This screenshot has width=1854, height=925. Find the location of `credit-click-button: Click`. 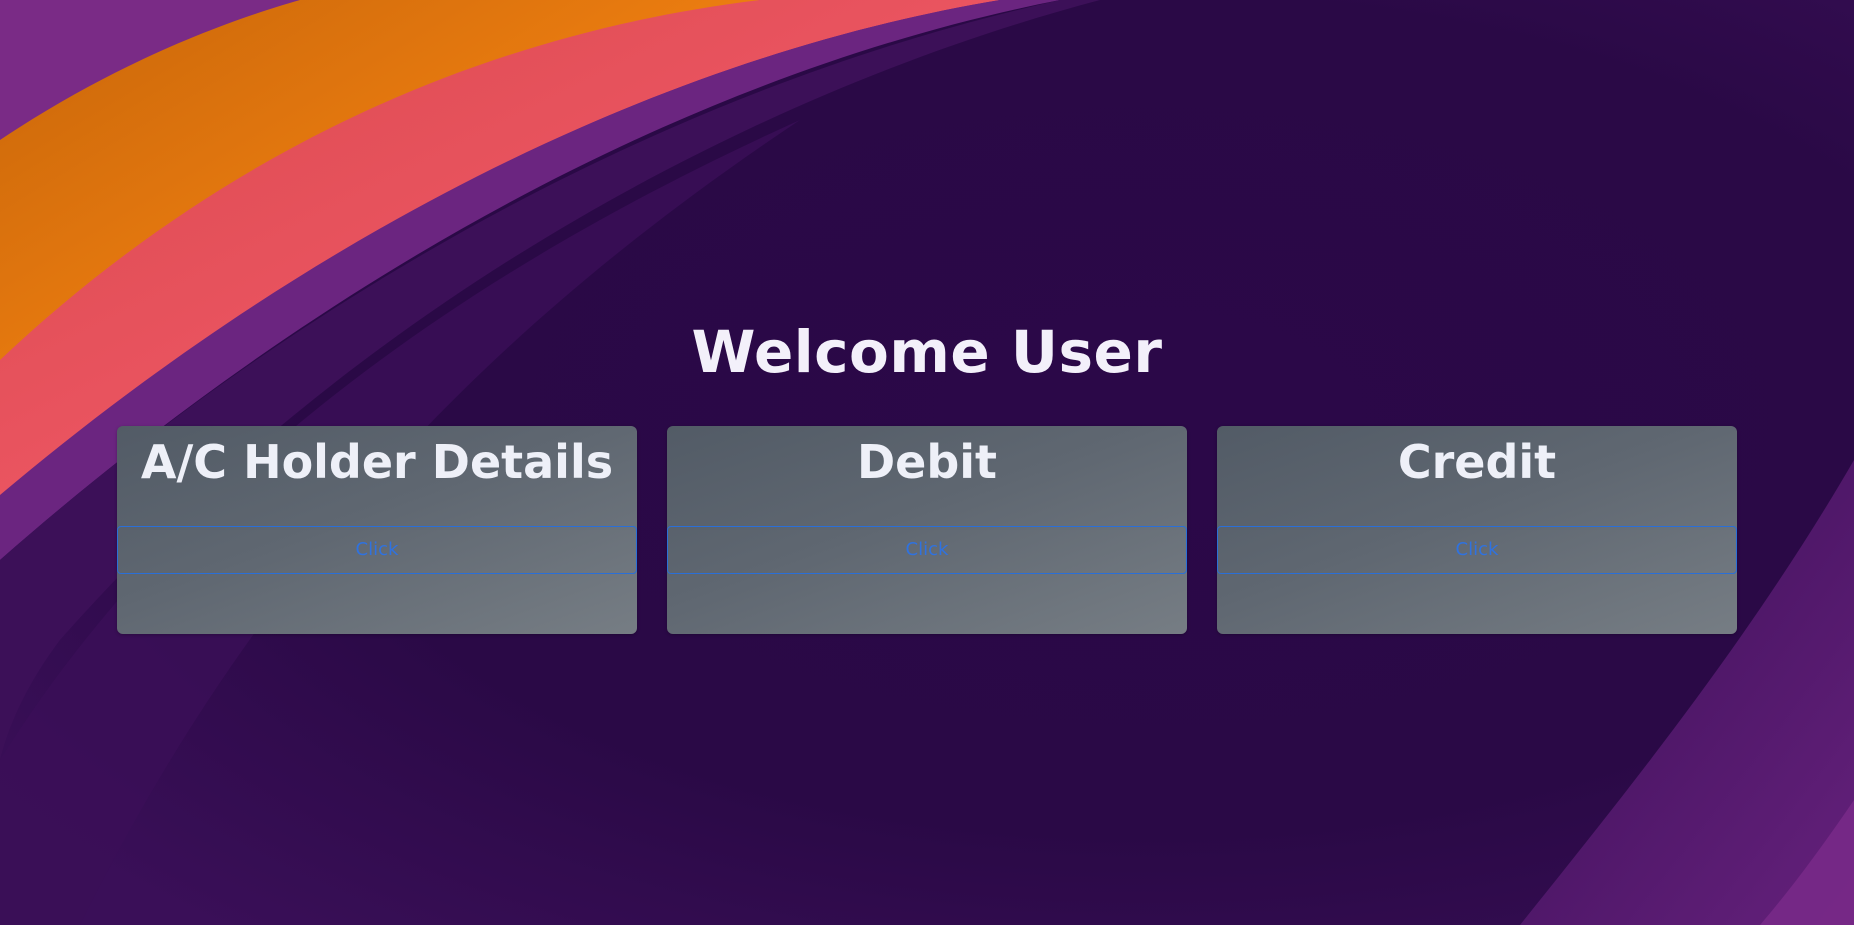

credit-click-button: Click is located at coordinates (1477, 550).